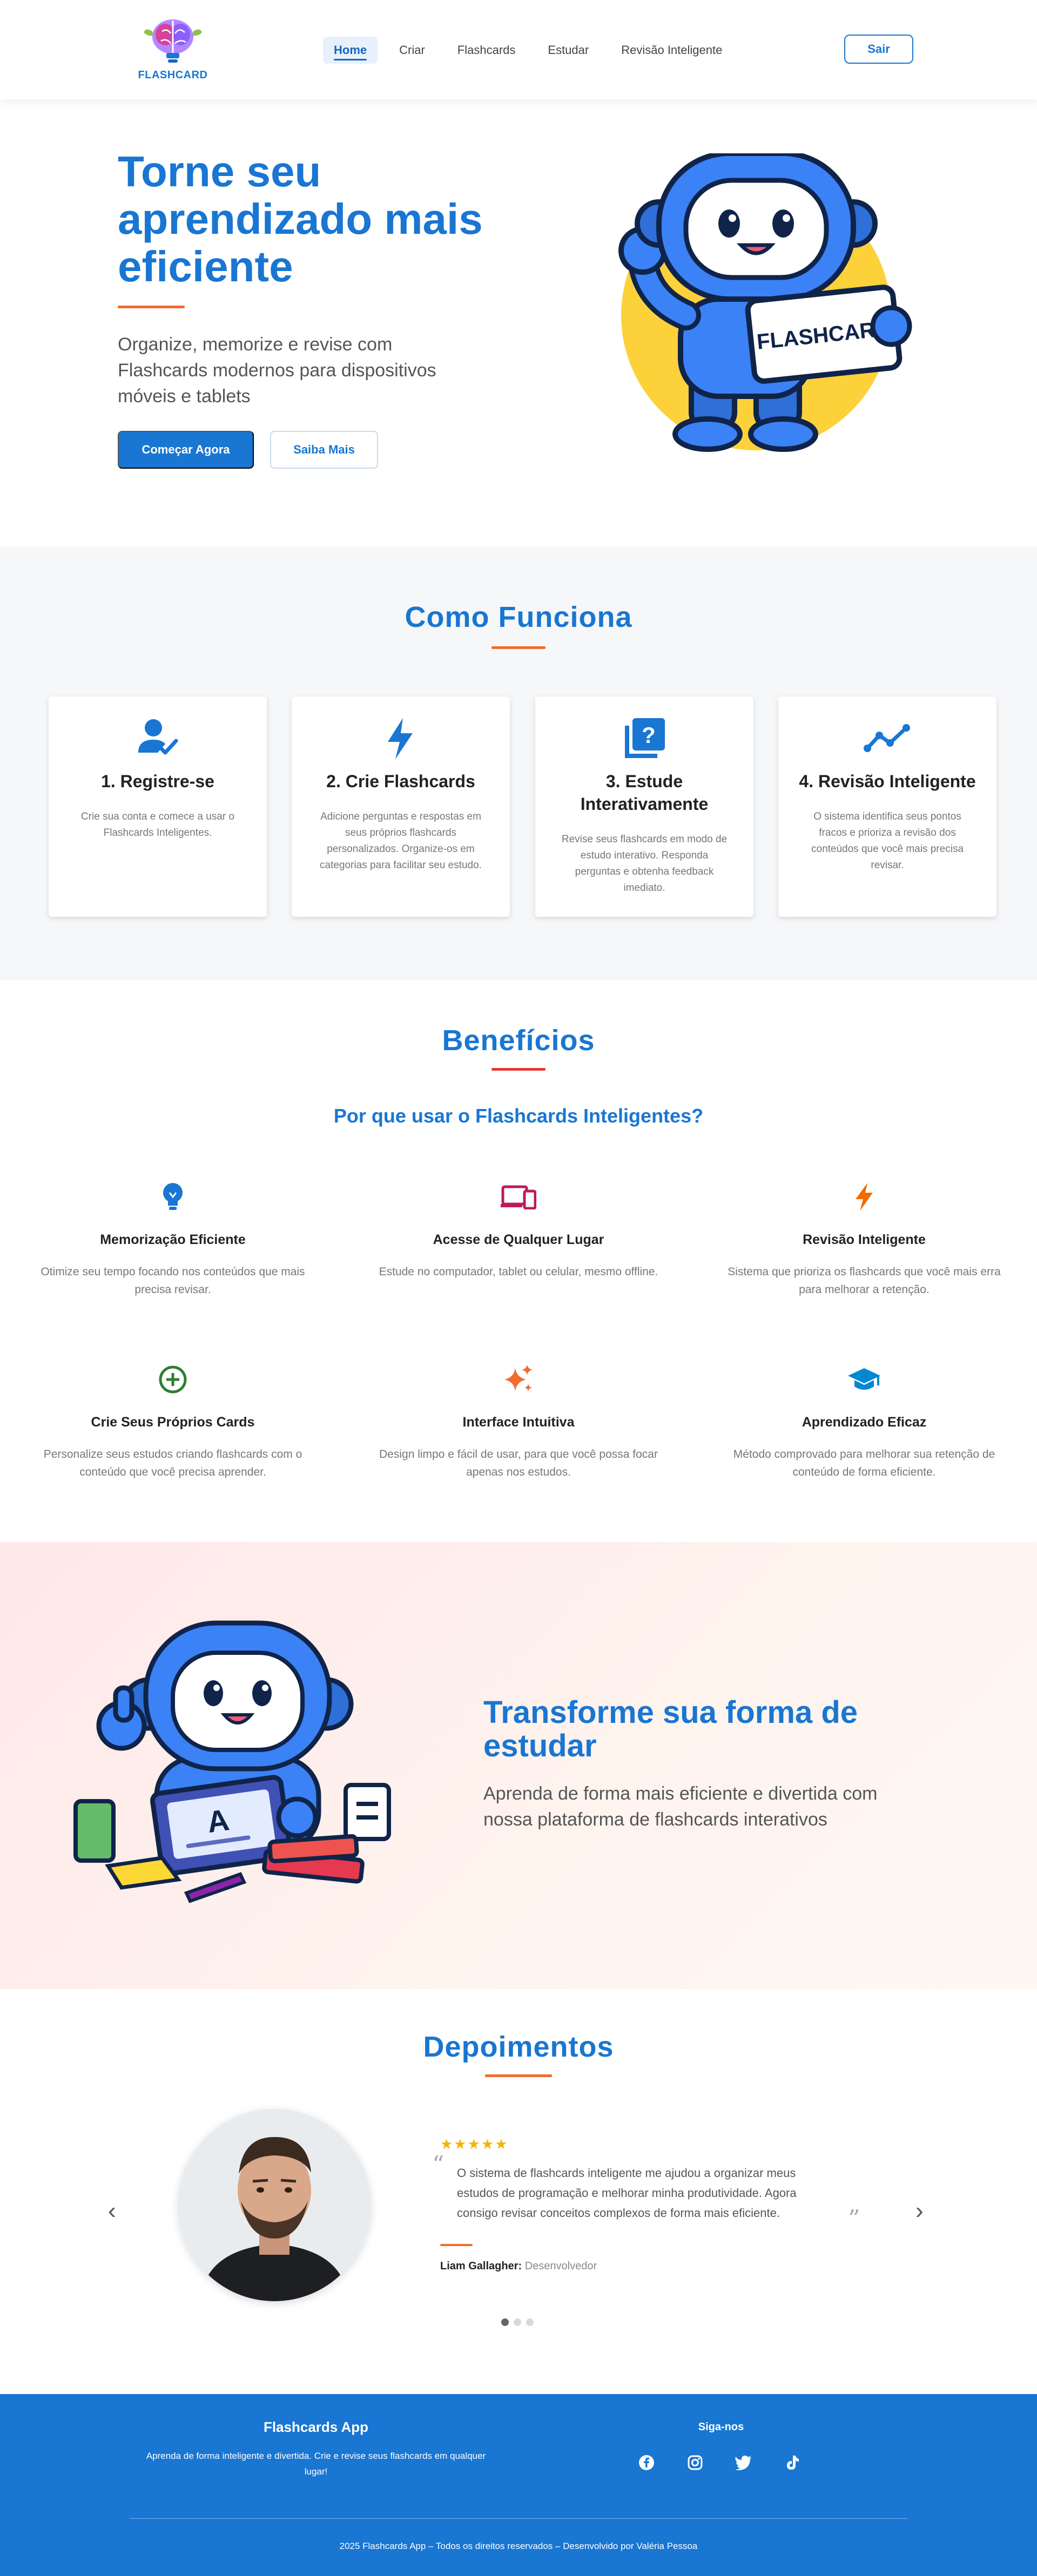  What do you see at coordinates (173, 1197) in the screenshot?
I see `lightbulb-icon` at bounding box center [173, 1197].